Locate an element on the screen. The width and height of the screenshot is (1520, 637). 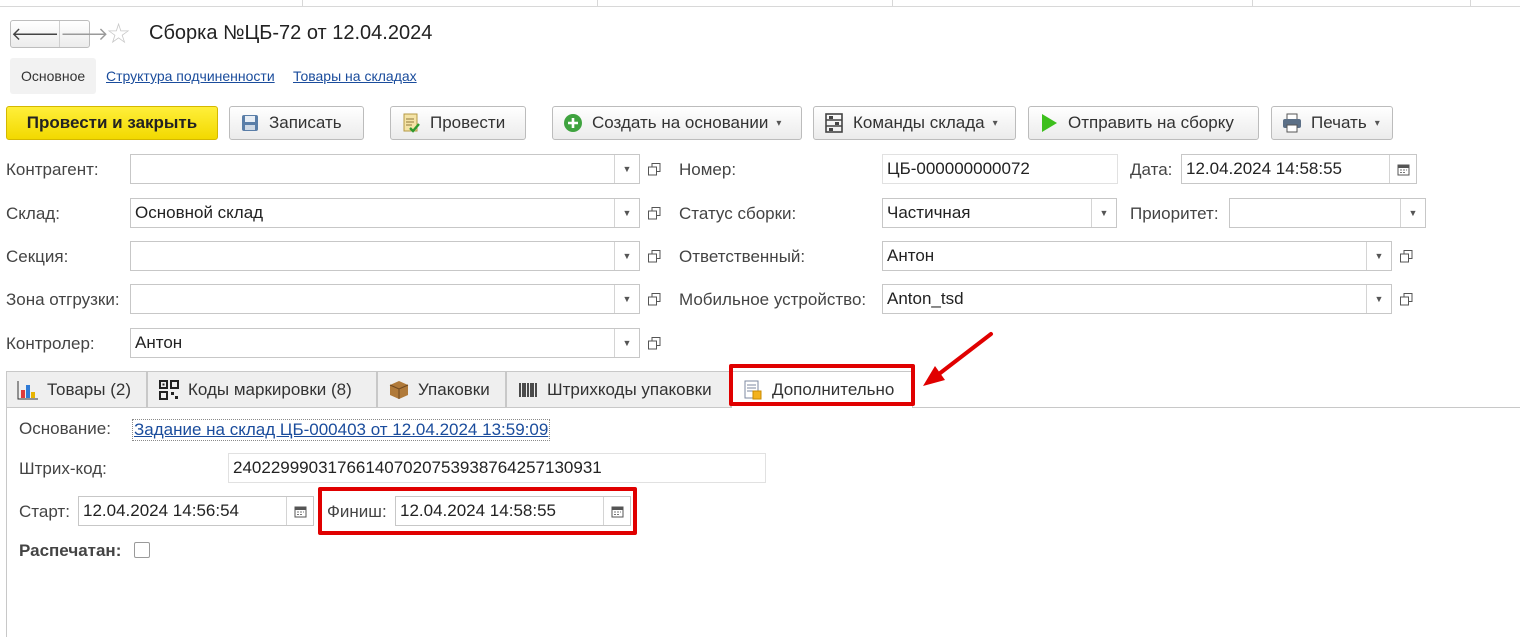
tab-marking-codes: Коды маркировки (8) is located at coordinates (262, 389).